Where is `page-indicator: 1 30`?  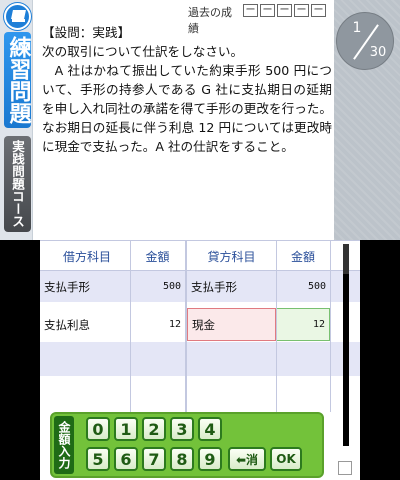
page-indicator: 1 30 is located at coordinates (365, 41).